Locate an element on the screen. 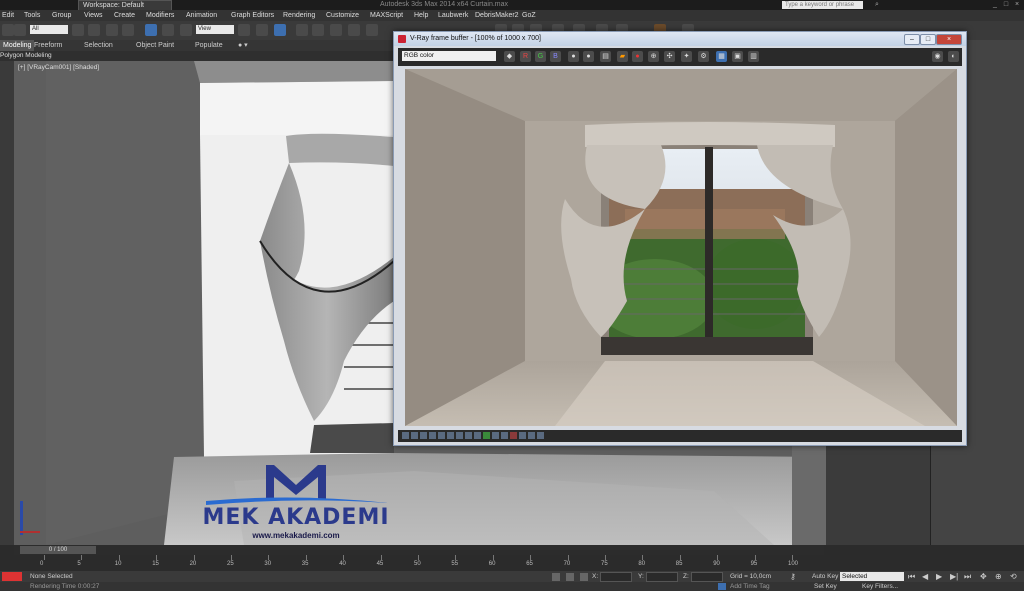 Image resolution: width=1024 pixels, height=591 pixels. link-vfb-icon: ✣ is located at coordinates (669, 56).